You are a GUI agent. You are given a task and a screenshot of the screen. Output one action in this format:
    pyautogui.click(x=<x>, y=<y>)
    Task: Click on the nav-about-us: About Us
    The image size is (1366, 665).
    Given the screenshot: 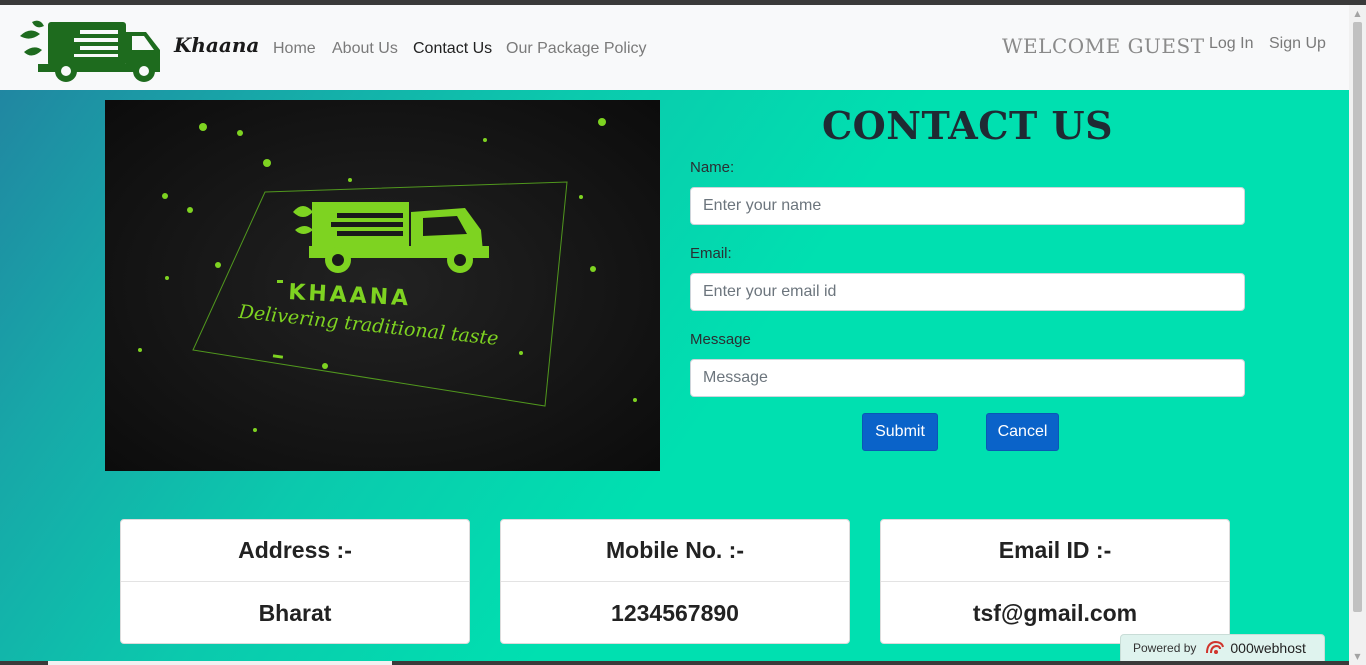 What is the action you would take?
    pyautogui.click(x=365, y=49)
    